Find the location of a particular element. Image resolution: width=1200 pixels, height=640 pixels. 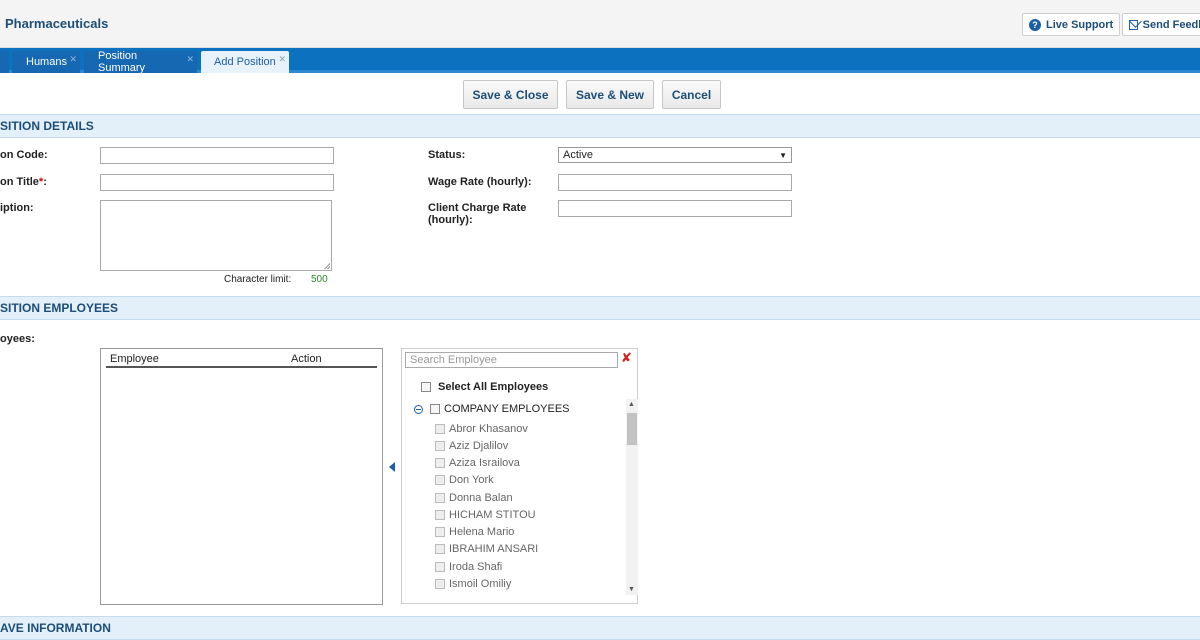

description-textarea is located at coordinates (216, 235).